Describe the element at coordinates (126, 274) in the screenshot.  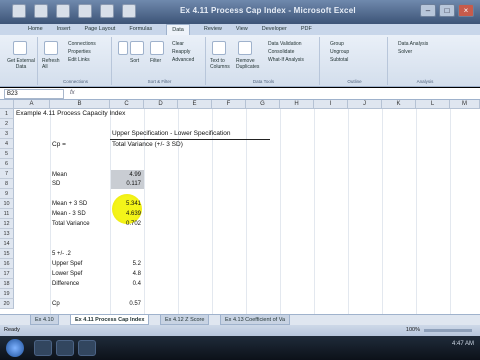
I see `lower-spec-value: 4.8` at that location.